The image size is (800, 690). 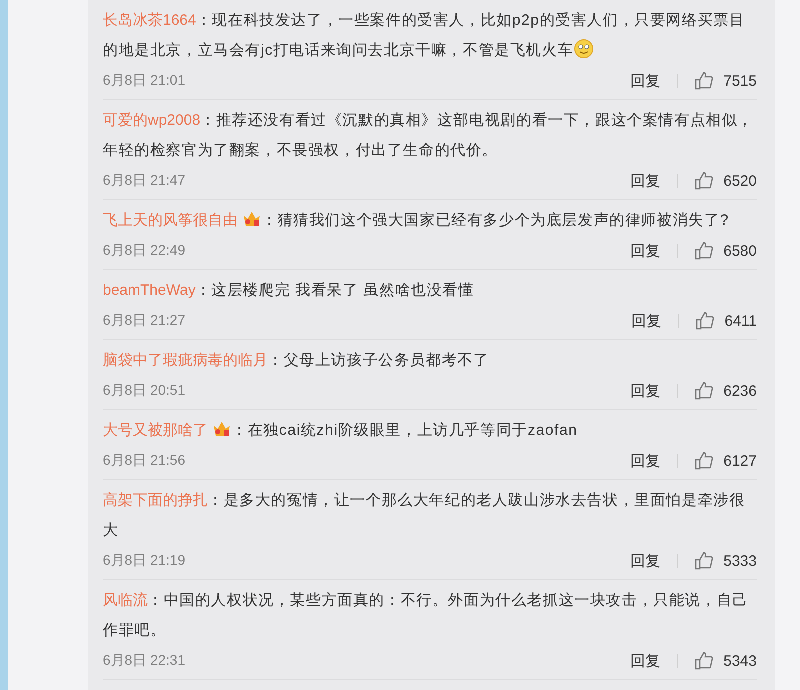 I want to click on like-count: 5343, so click(x=740, y=661).